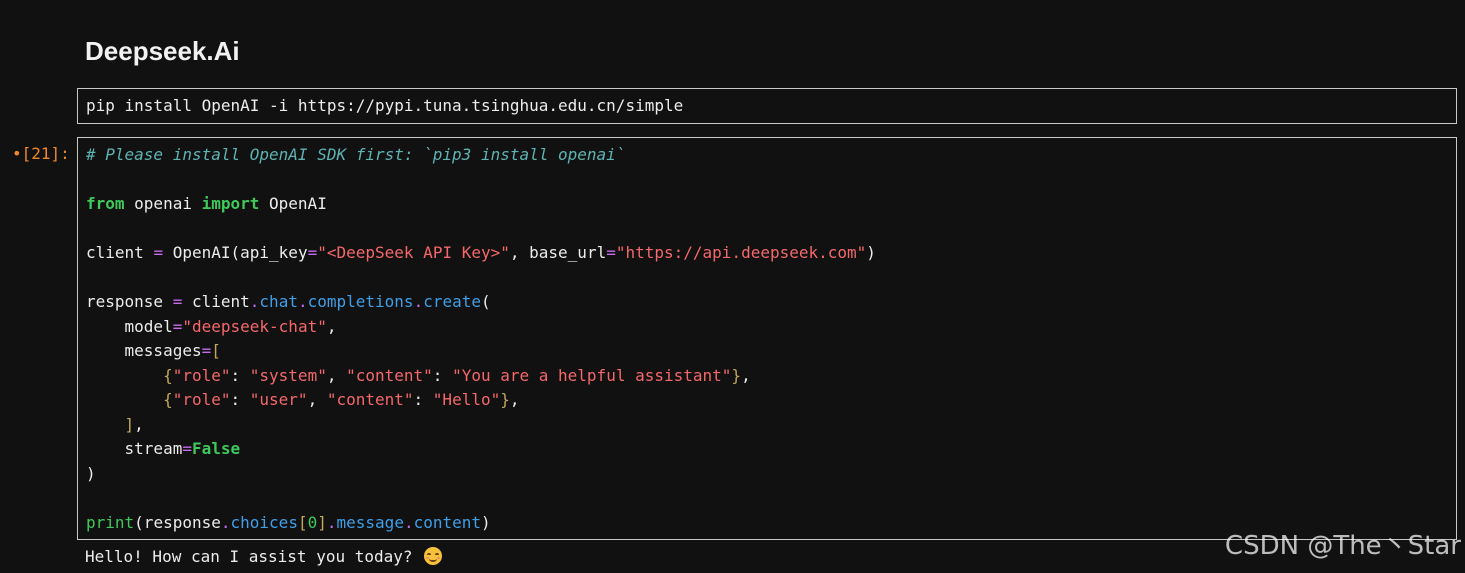  I want to click on code-token: response, so click(129, 301).